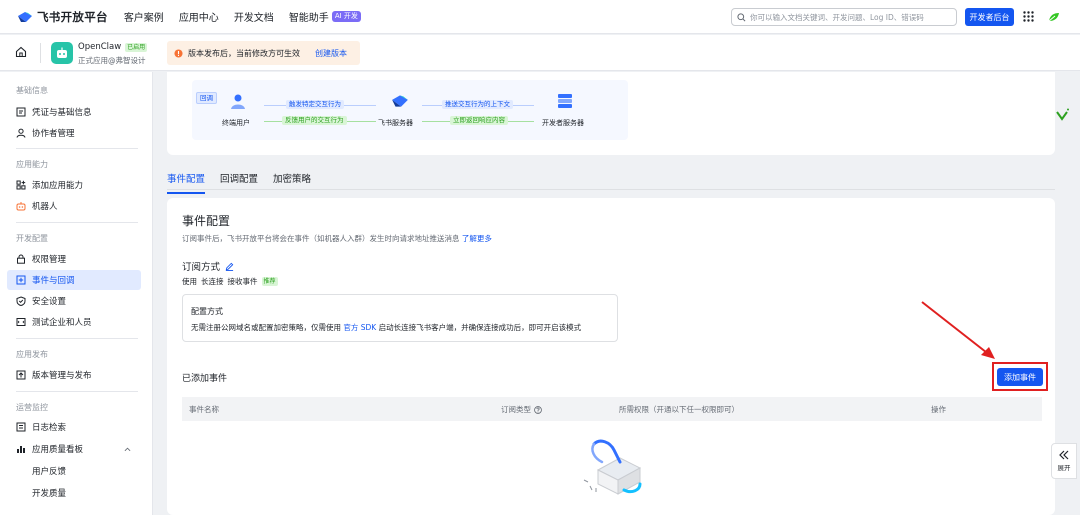 The width and height of the screenshot is (1080, 515). What do you see at coordinates (32, 407) in the screenshot?
I see `sidebar-group-monitoring: 运营监控` at bounding box center [32, 407].